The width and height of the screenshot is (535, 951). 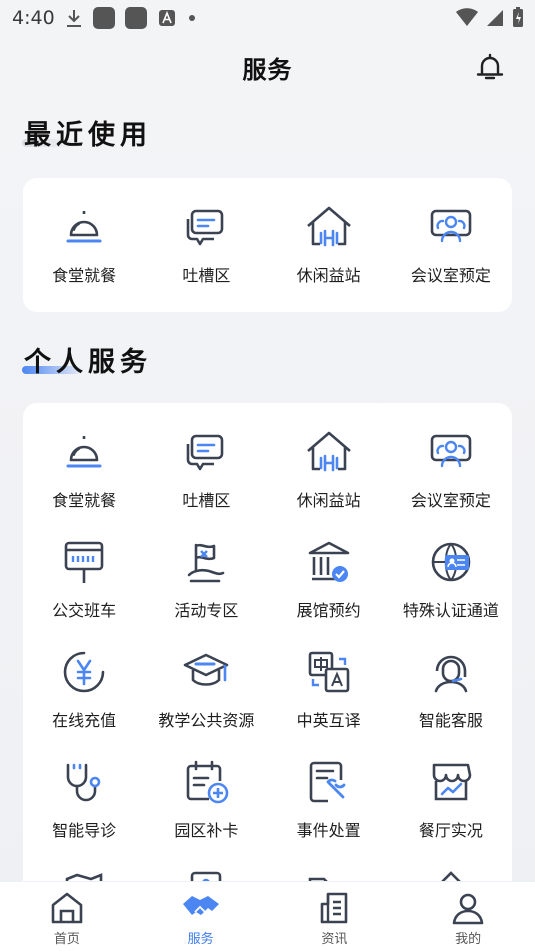 I want to click on service-shuttle-bus: 公交班车, so click(x=84, y=578).